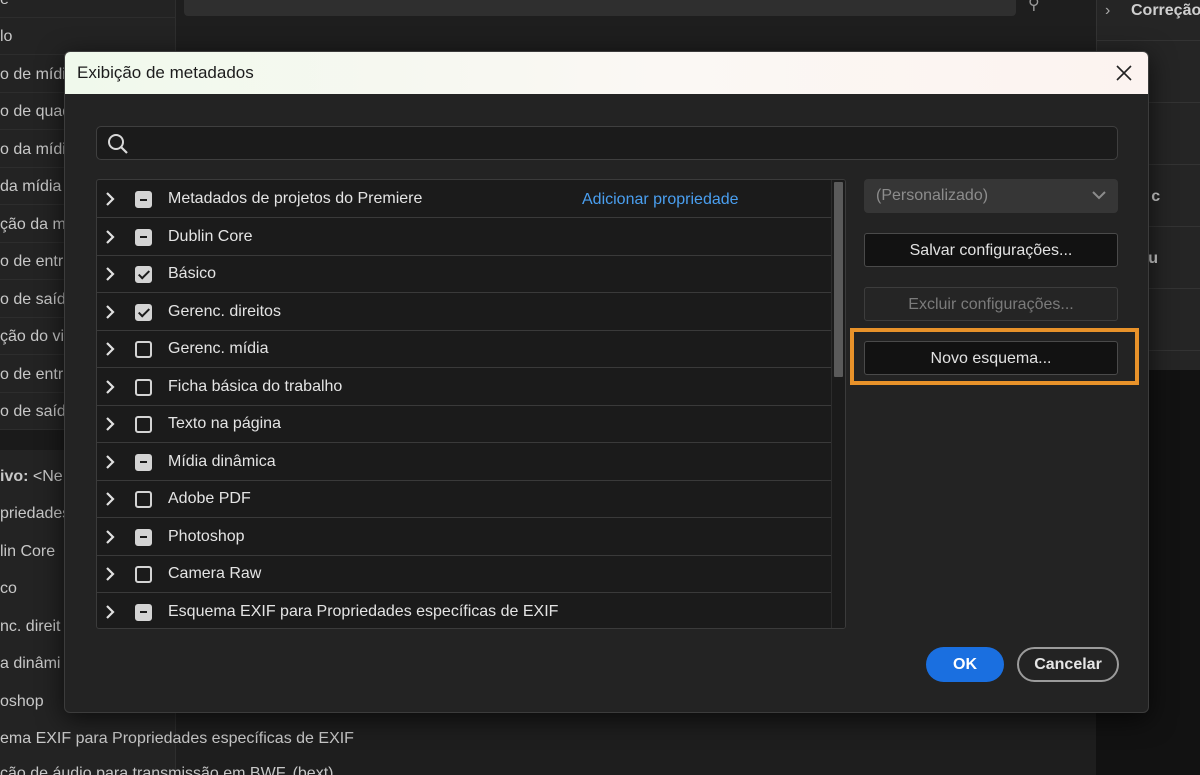 This screenshot has width=1200, height=775. What do you see at coordinates (88, 9) in the screenshot?
I see `bg-left-row: e` at bounding box center [88, 9].